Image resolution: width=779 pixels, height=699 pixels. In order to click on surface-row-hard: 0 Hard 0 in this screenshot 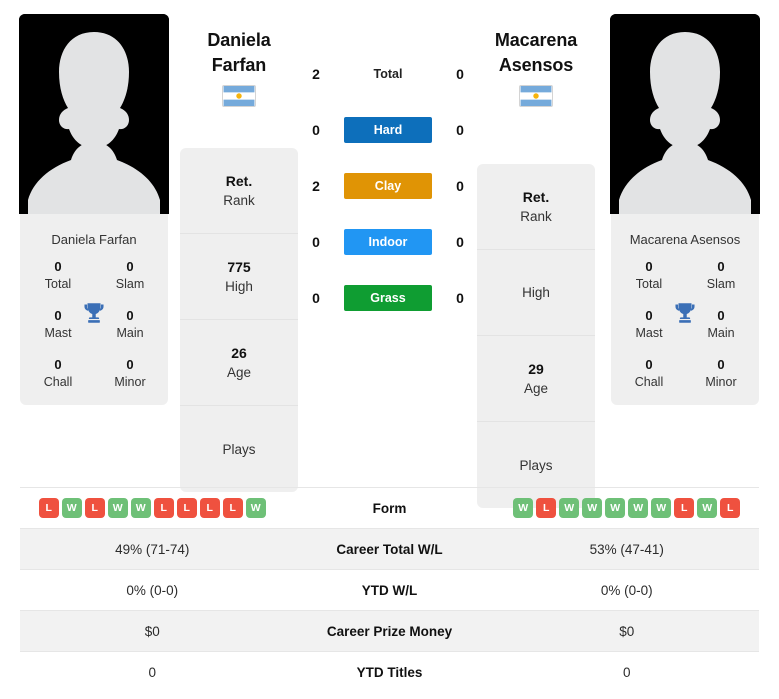, I will do `click(388, 130)`.